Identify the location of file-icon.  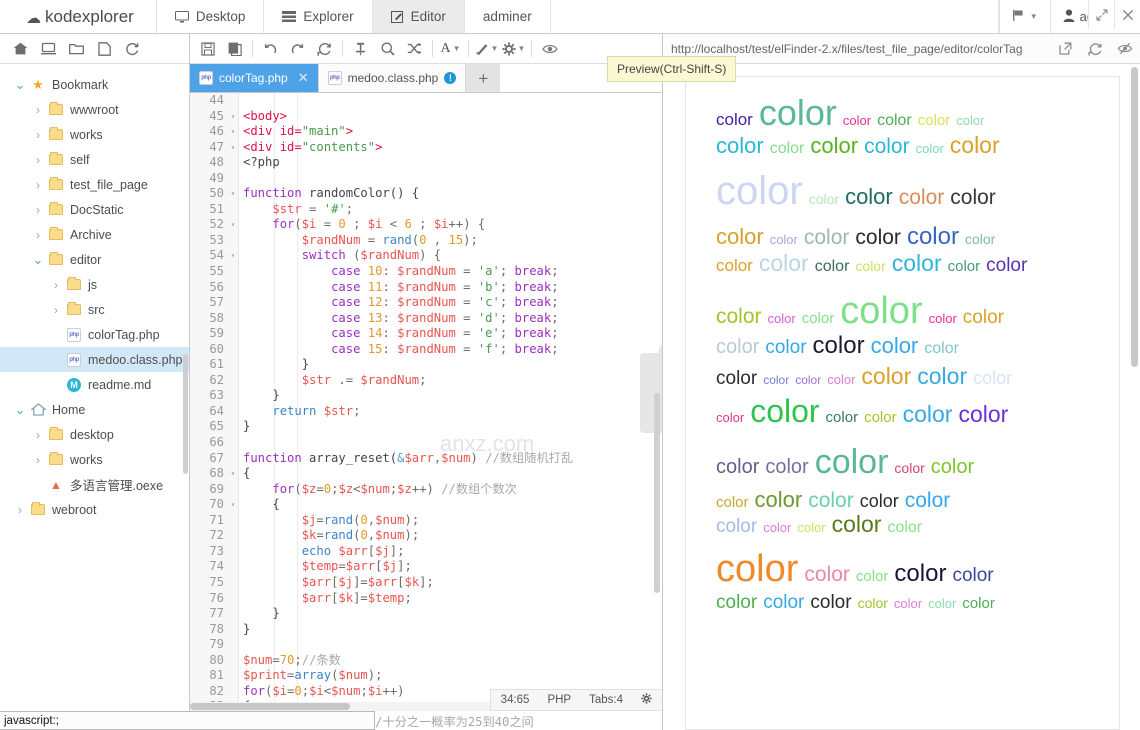
(104, 49).